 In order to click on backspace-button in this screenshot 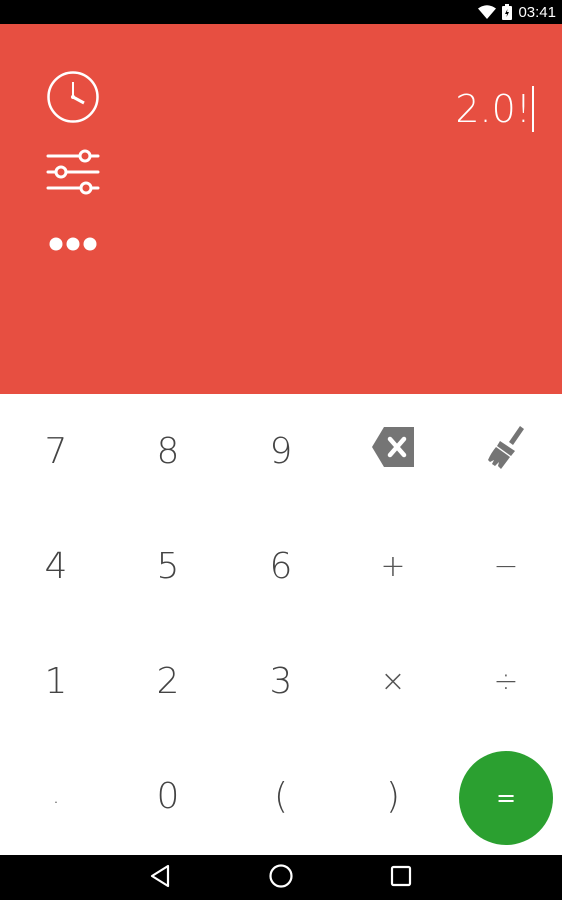, I will do `click(393, 451)`.